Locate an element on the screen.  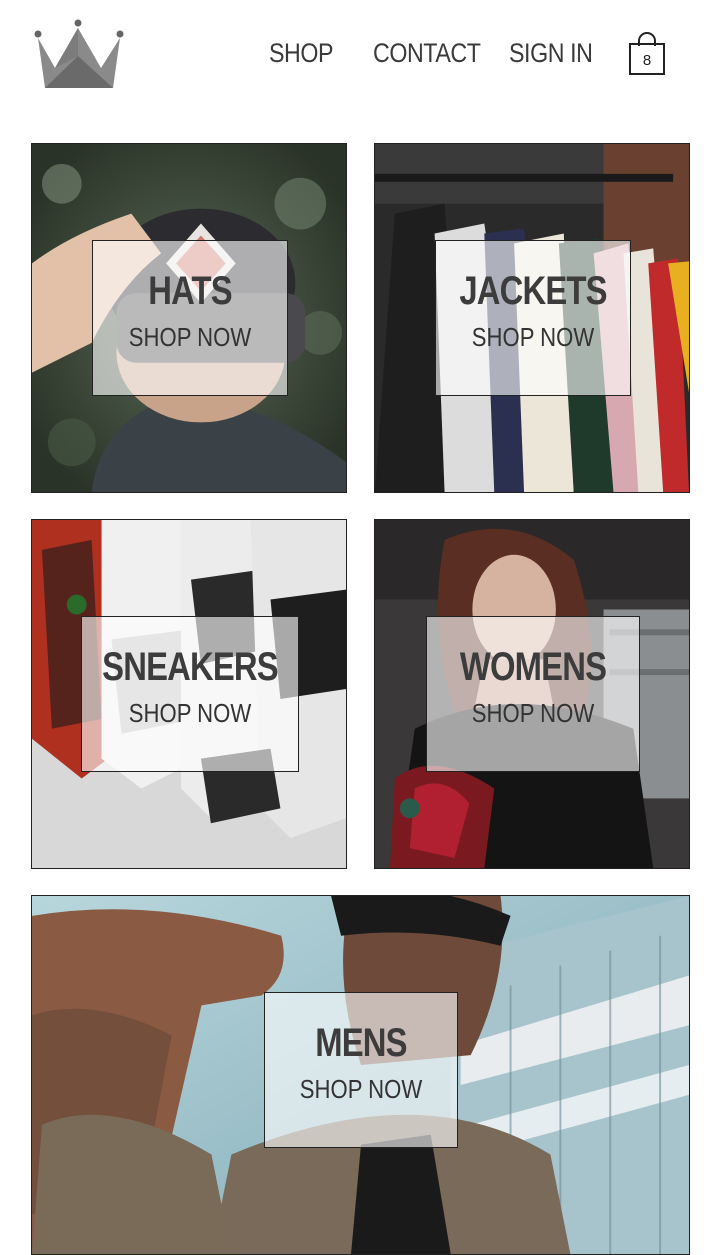
category-overlay: WOMENS SHOP NOW is located at coordinates (533, 694).